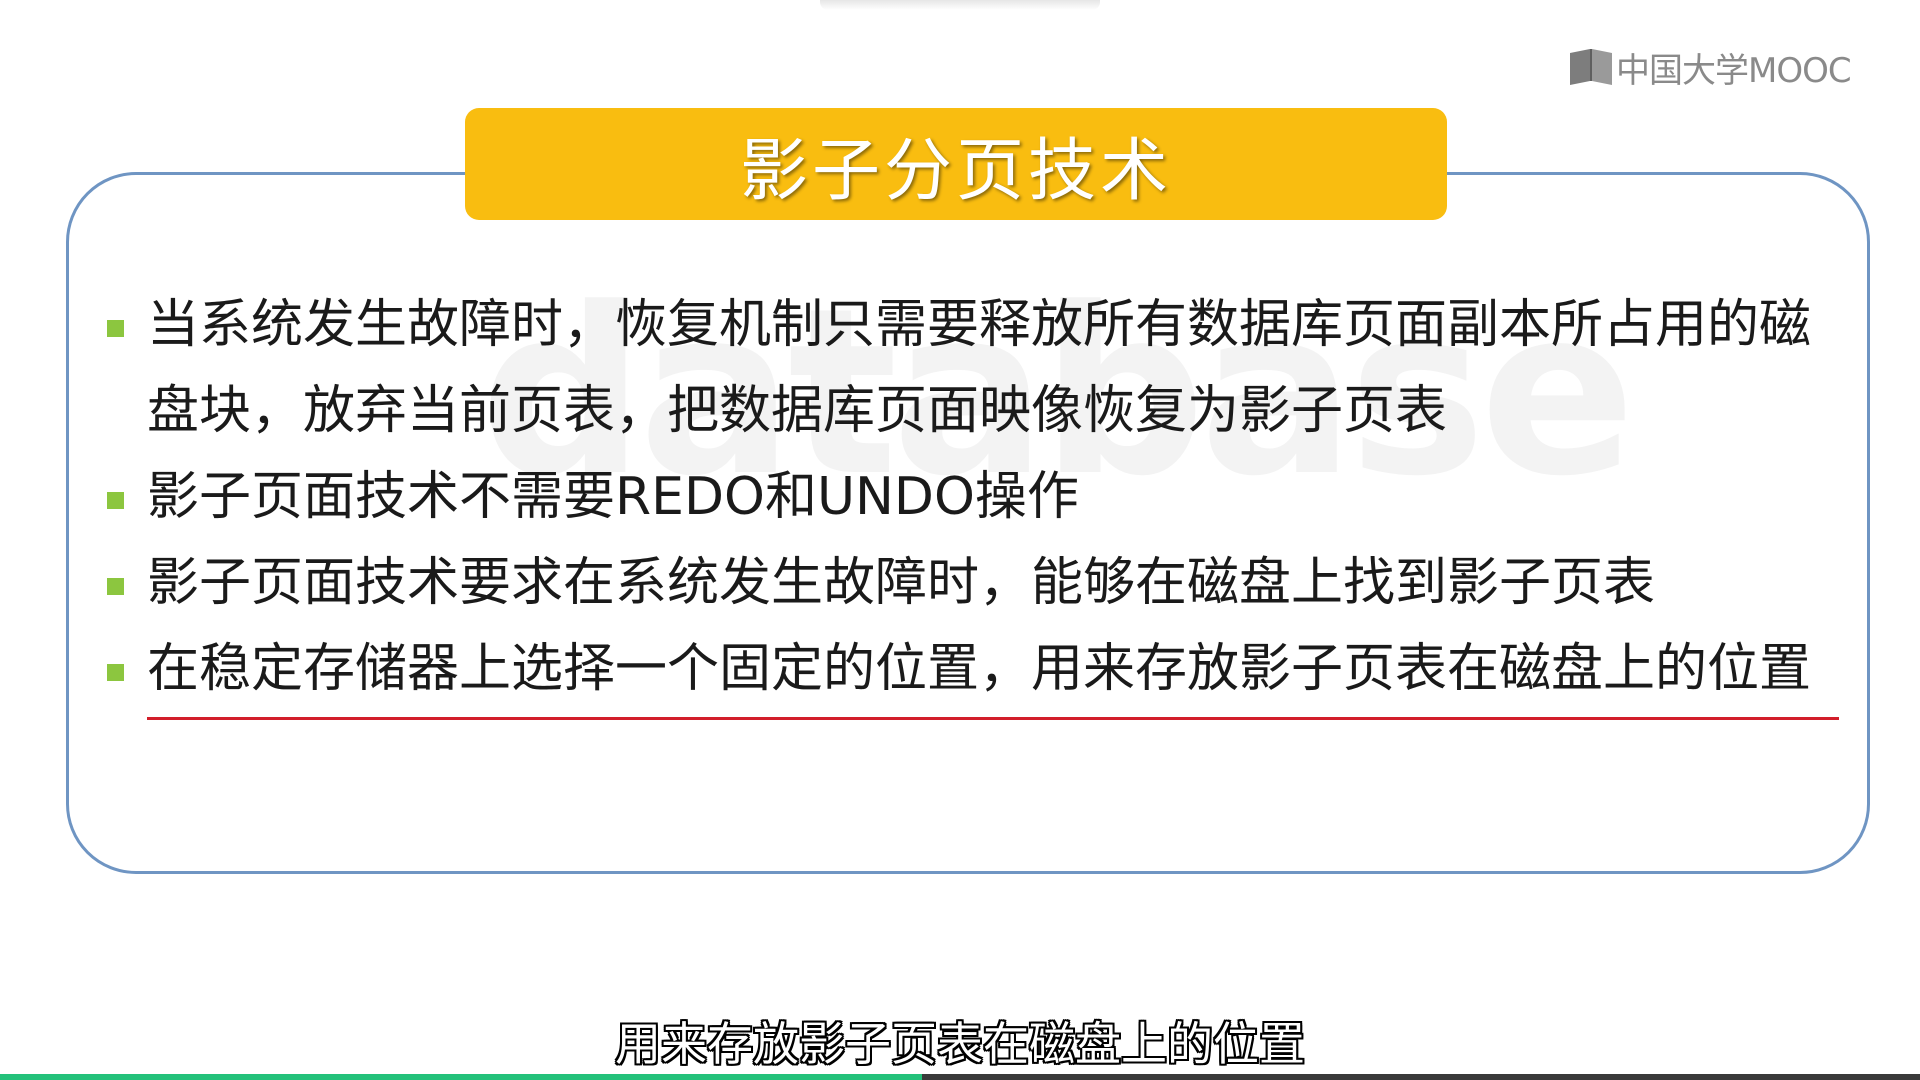 The height and width of the screenshot is (1080, 1920). What do you see at coordinates (960, 1077) in the screenshot?
I see `video-progress-bar` at bounding box center [960, 1077].